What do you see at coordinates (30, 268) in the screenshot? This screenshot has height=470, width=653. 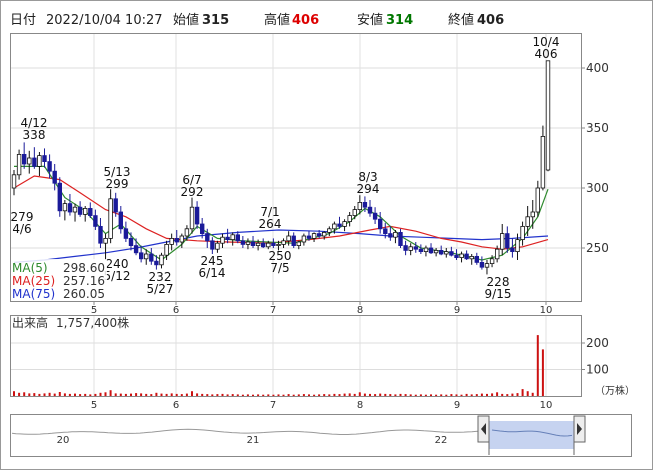 I see `legend-ma5-label: MA(5)` at bounding box center [30, 268].